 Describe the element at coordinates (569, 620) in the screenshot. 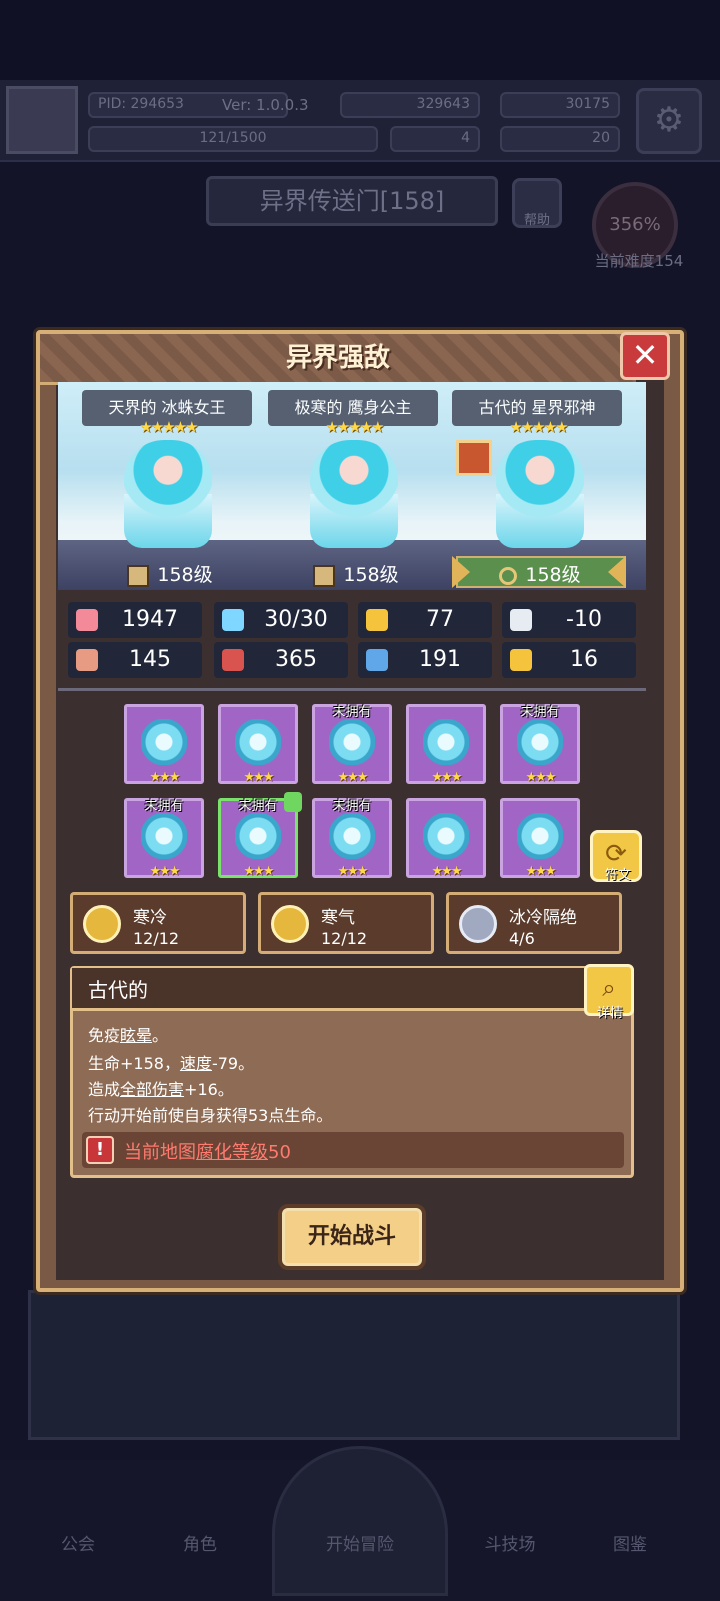

I see `stat-wing: -10` at that location.